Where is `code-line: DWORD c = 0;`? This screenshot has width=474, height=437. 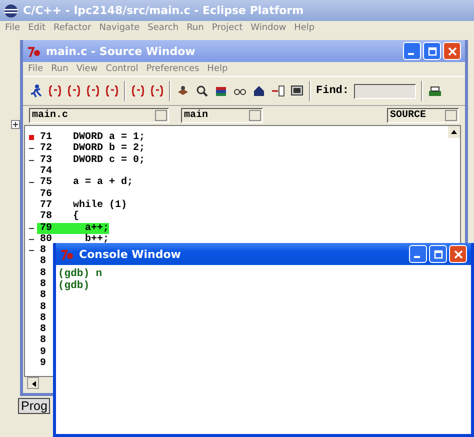
code-line: DWORD c = 0; is located at coordinates (109, 160).